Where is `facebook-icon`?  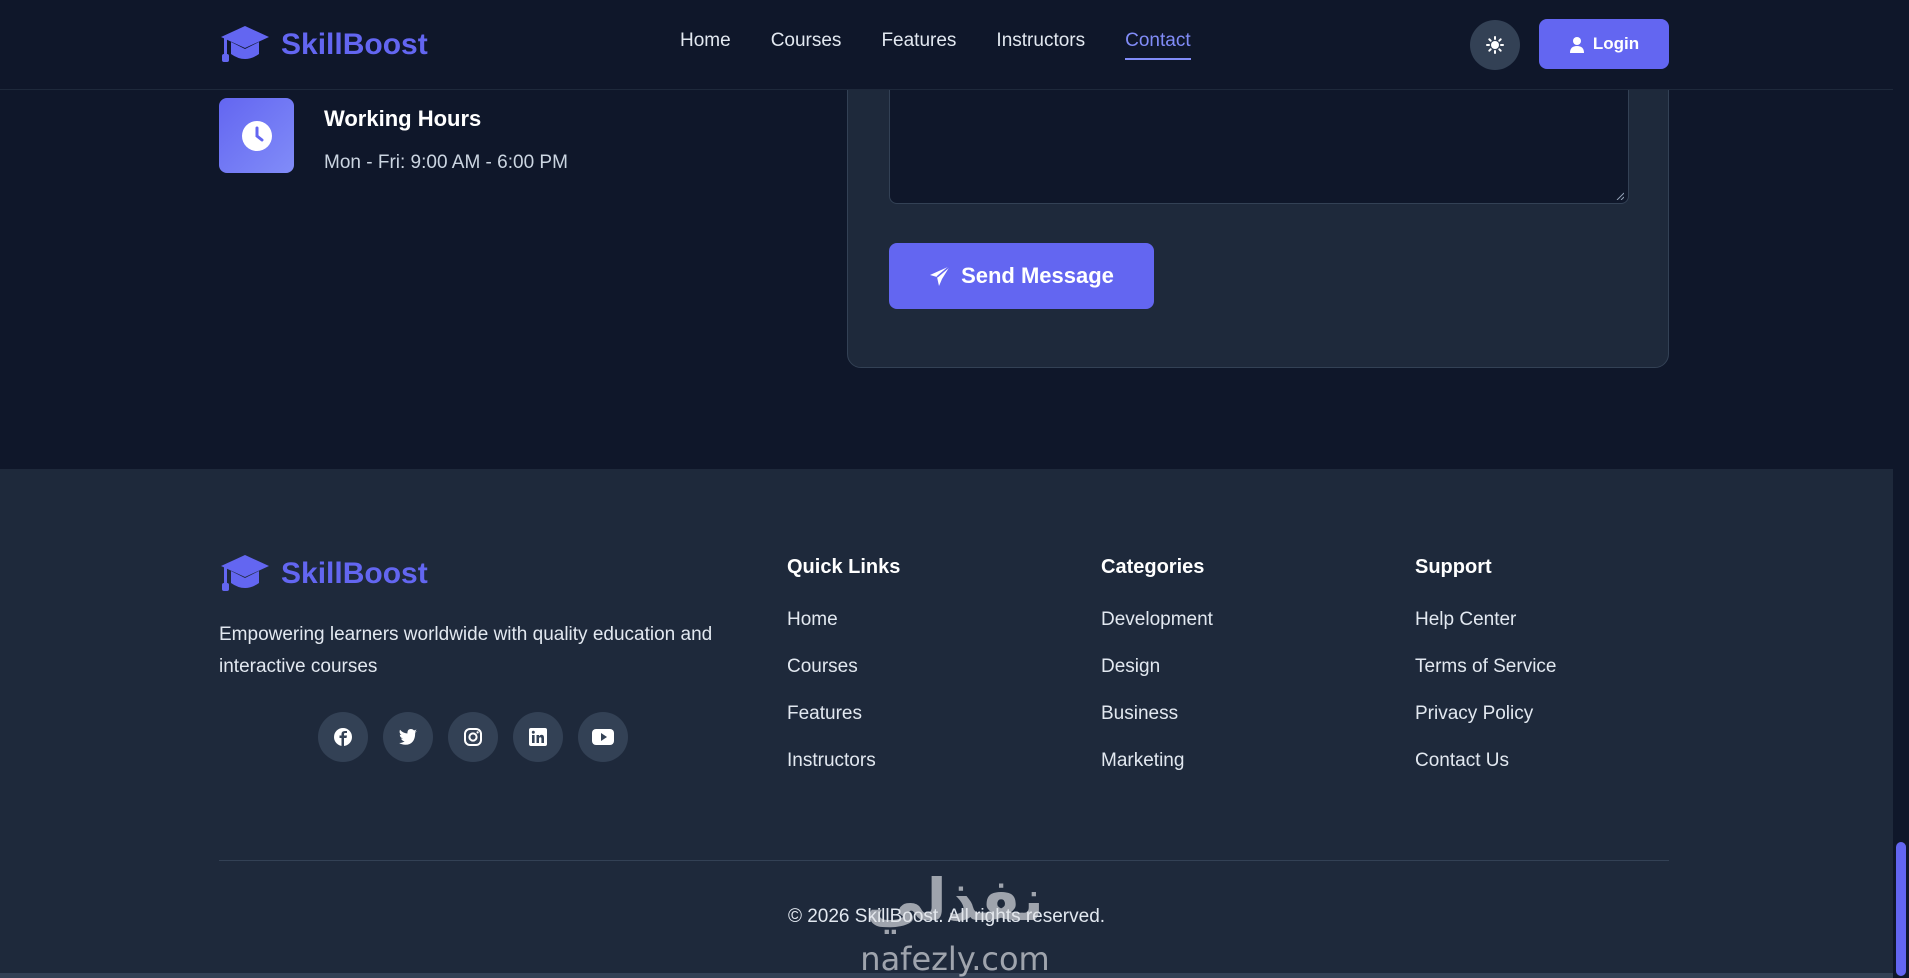 facebook-icon is located at coordinates (343, 737).